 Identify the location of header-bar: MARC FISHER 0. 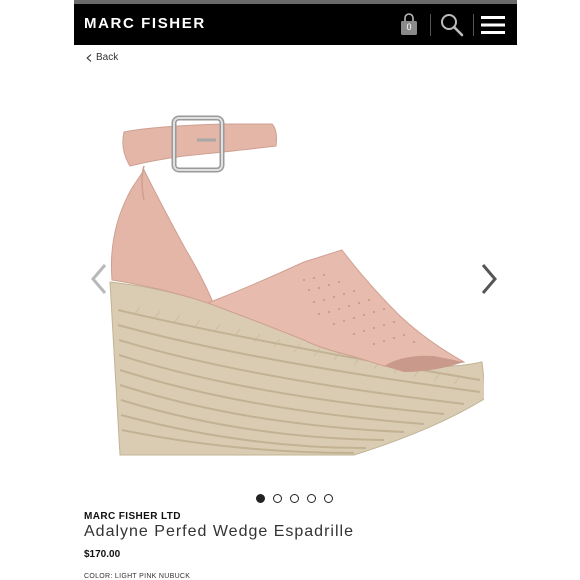
(295, 22).